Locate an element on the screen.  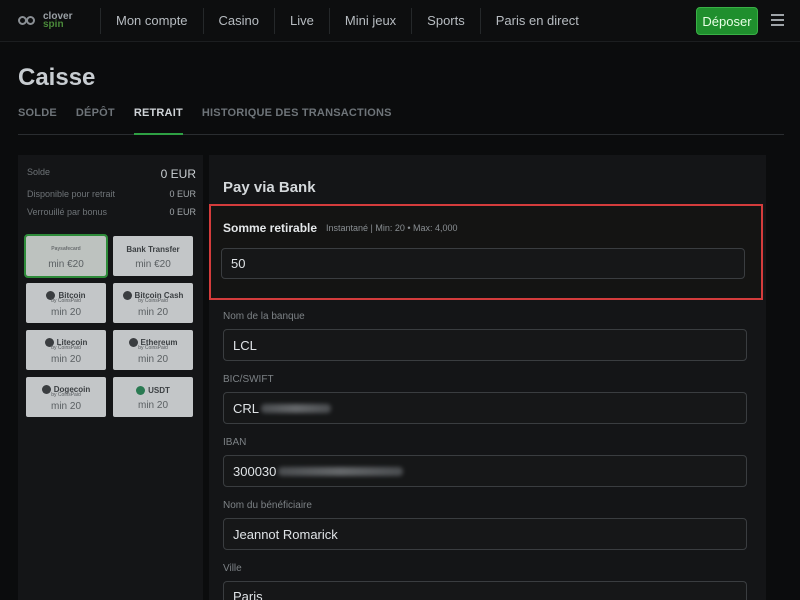
logo-text-bottom: spin is located at coordinates (53, 24).